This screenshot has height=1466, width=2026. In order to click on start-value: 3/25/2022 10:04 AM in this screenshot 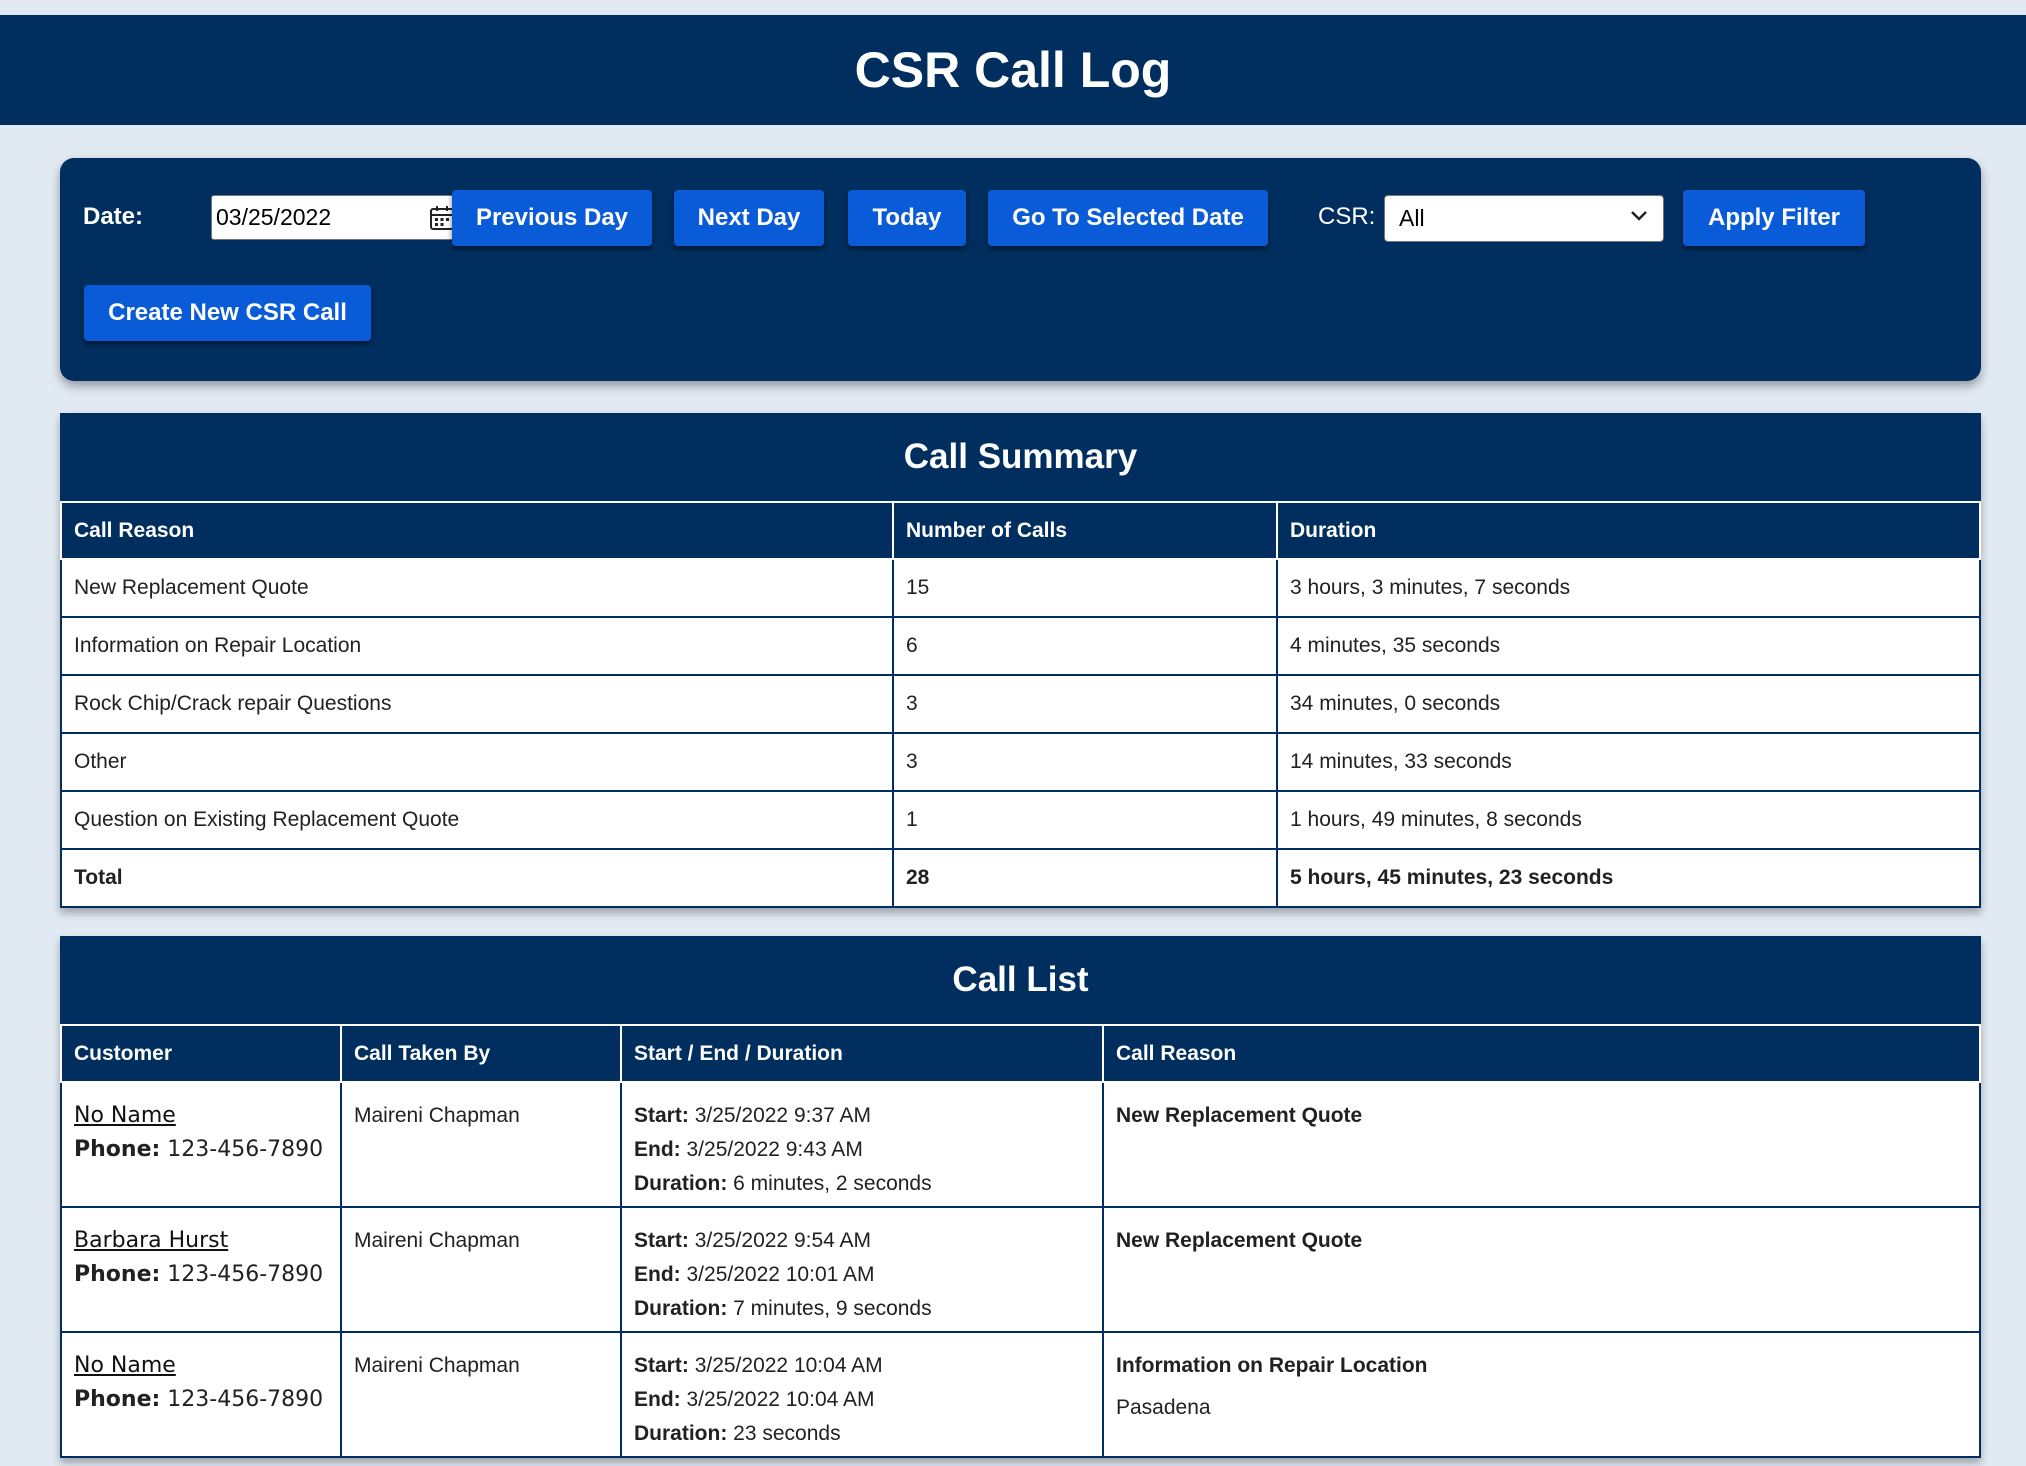, I will do `click(788, 1365)`.